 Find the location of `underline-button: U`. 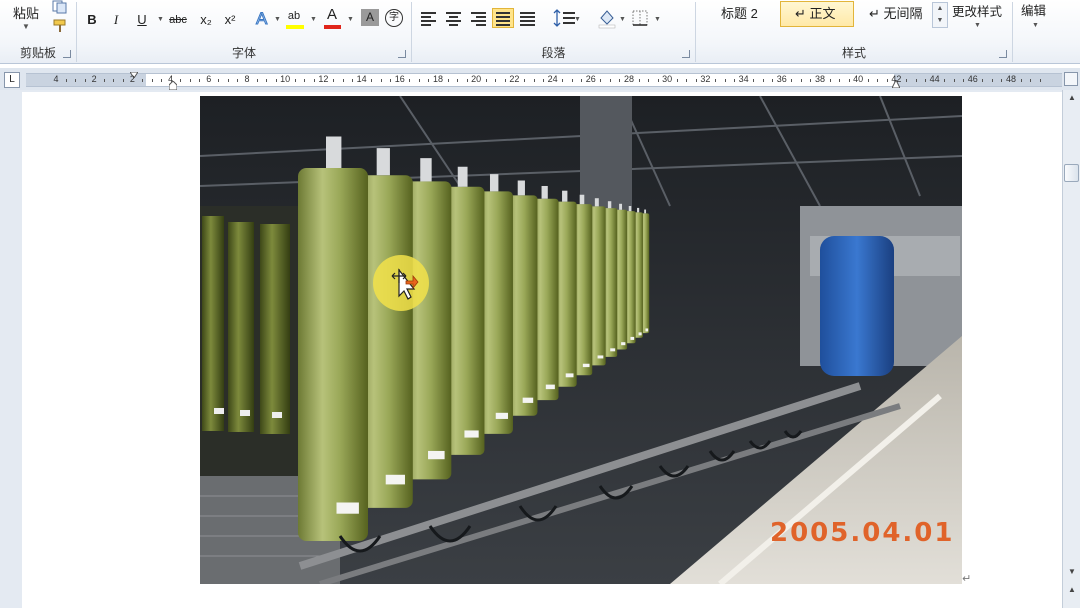

underline-button: U is located at coordinates (142, 20).